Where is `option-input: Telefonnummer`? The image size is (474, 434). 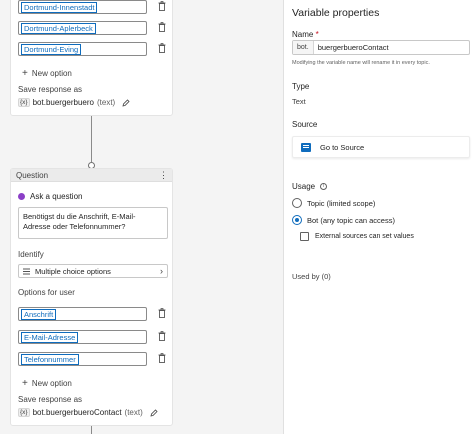 option-input: Telefonnummer is located at coordinates (82, 359).